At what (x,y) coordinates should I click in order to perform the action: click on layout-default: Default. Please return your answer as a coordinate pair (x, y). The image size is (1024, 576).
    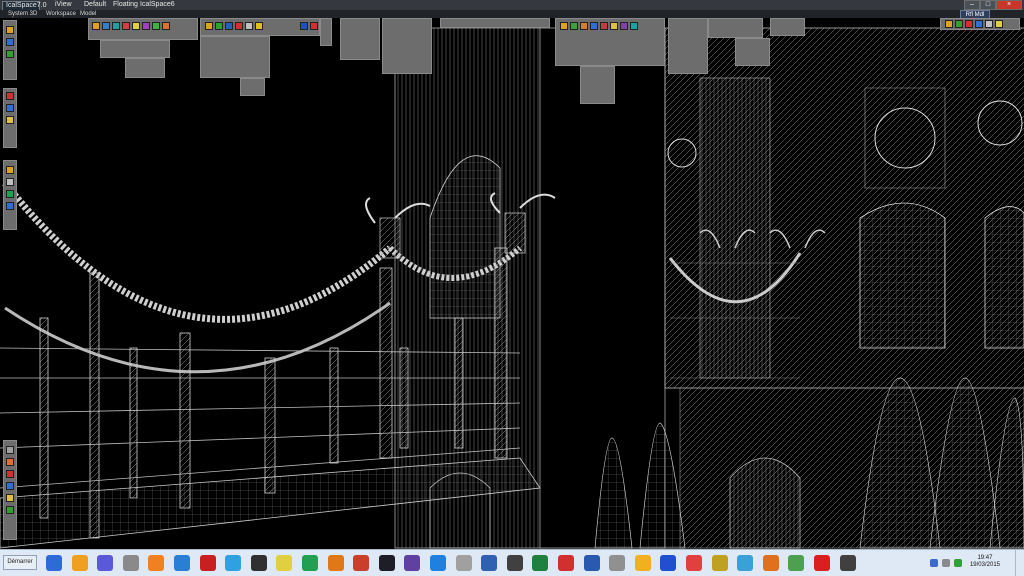
    Looking at the image, I should click on (95, 5).